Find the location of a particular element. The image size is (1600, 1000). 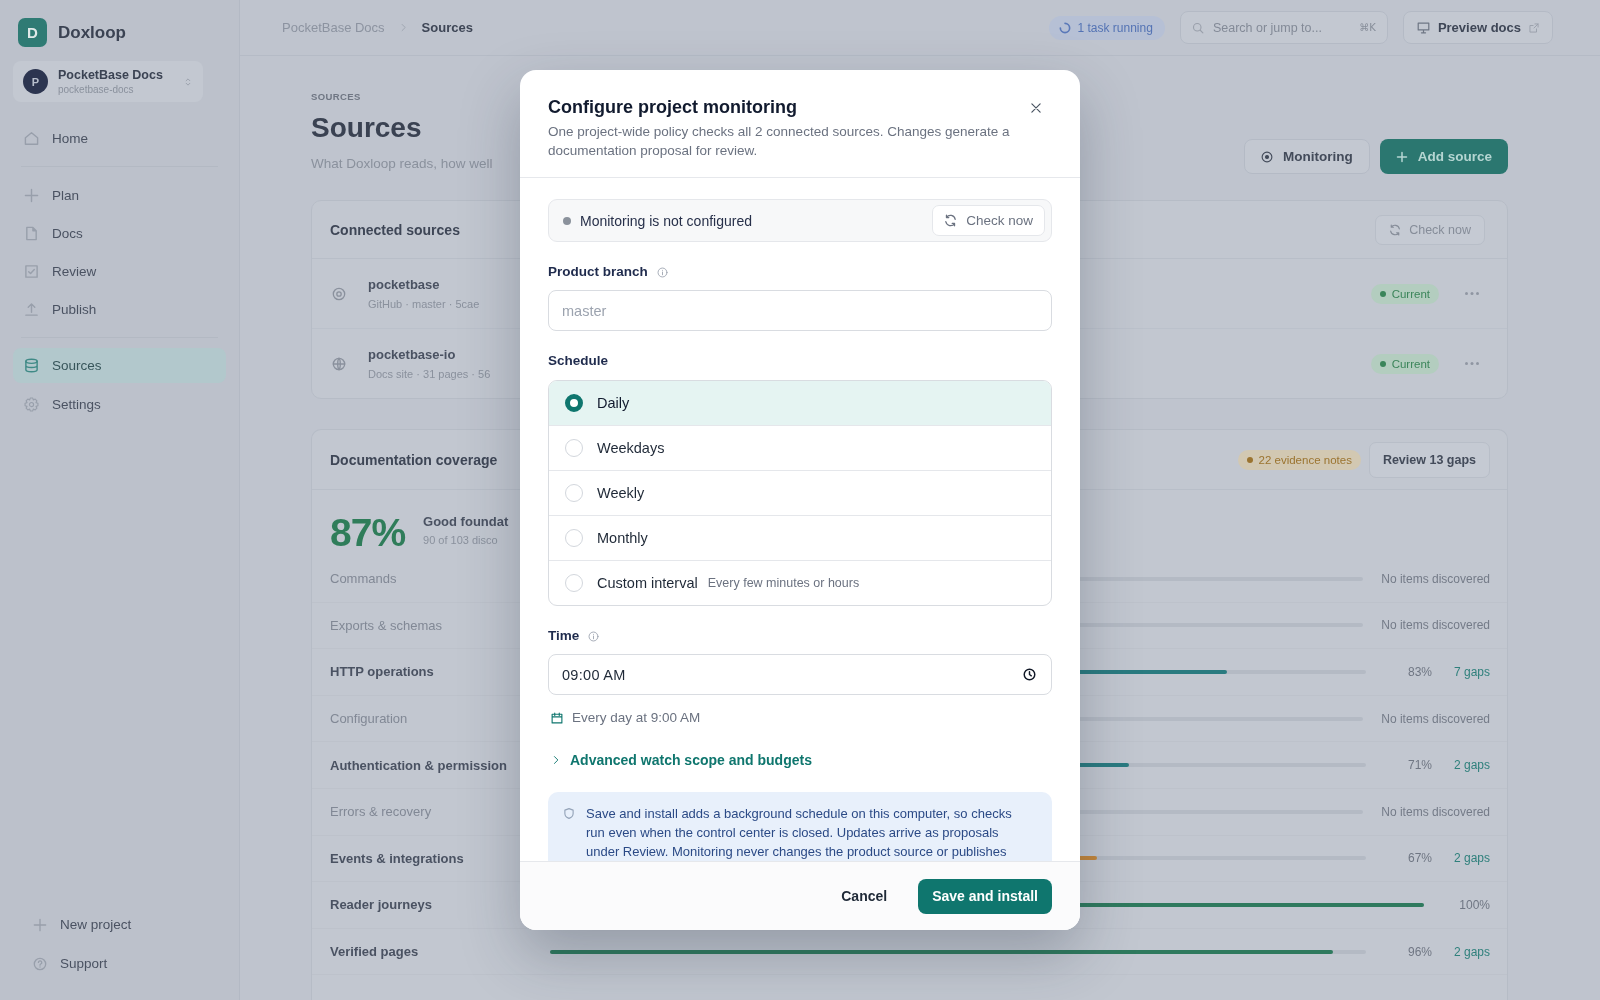

monitor-icon is located at coordinates (1423, 27).